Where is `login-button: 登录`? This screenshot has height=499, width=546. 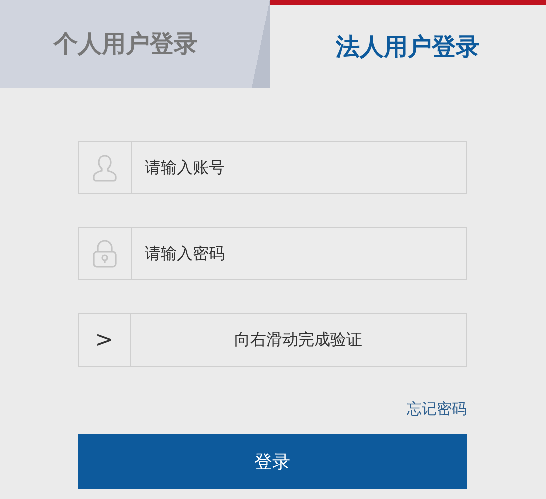 login-button: 登录 is located at coordinates (272, 461).